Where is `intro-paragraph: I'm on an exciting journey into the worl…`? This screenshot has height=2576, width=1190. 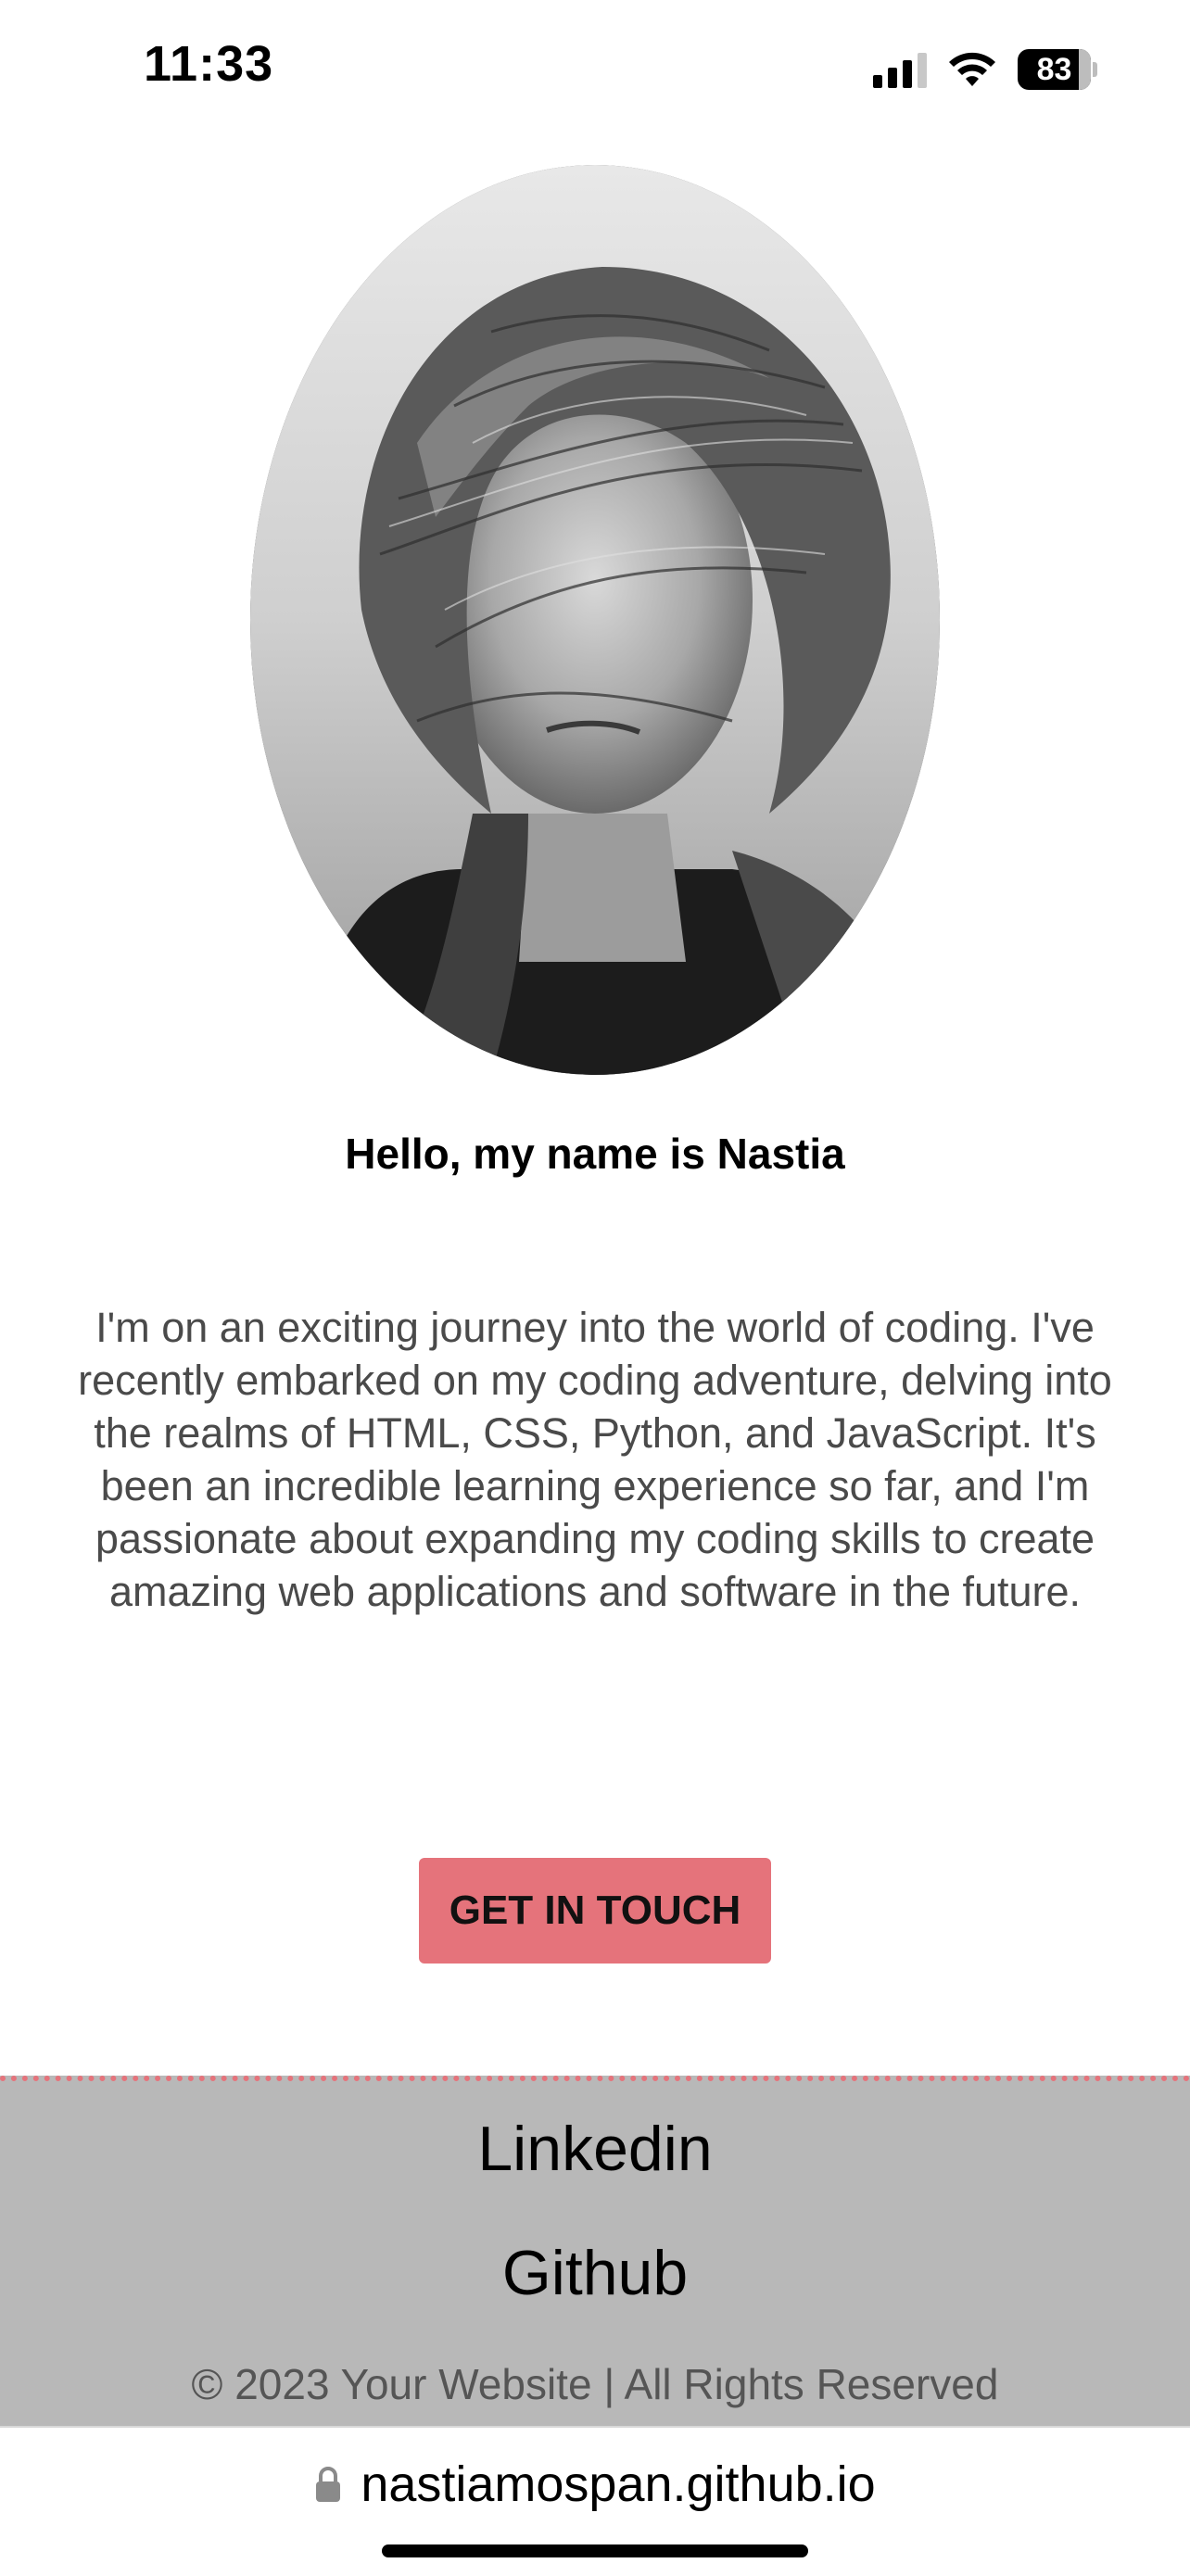
intro-paragraph: I'm on an exciting journey into the worl… is located at coordinates (595, 1459).